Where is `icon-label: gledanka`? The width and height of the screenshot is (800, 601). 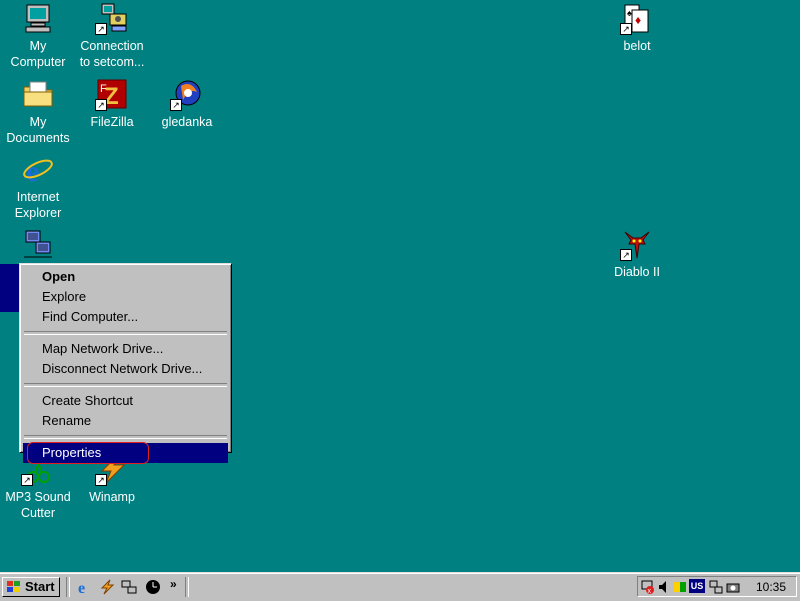
icon-label: gledanka is located at coordinates (187, 122).